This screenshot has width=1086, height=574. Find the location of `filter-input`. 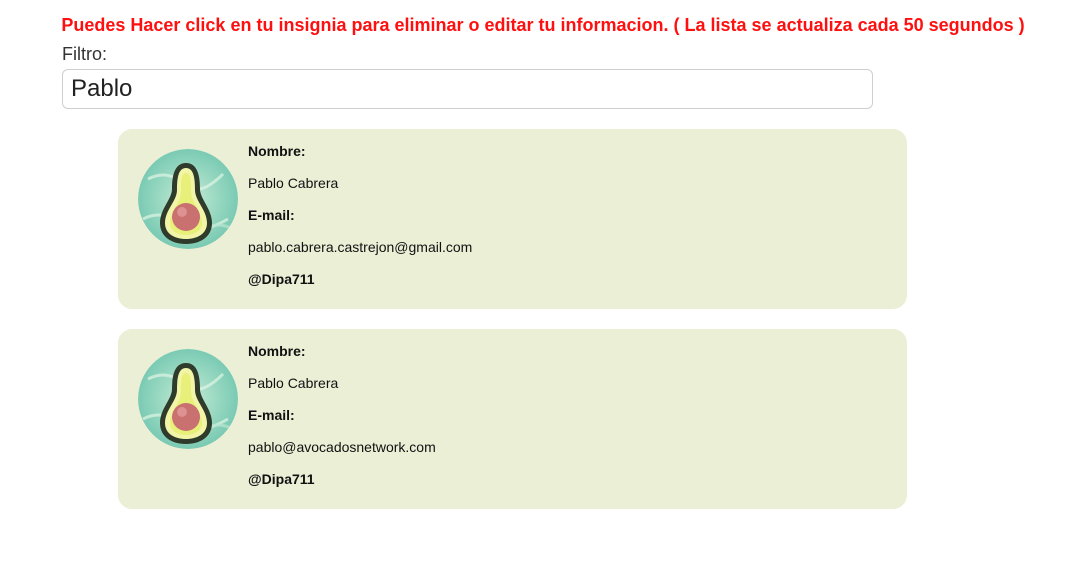

filter-input is located at coordinates (467, 89).